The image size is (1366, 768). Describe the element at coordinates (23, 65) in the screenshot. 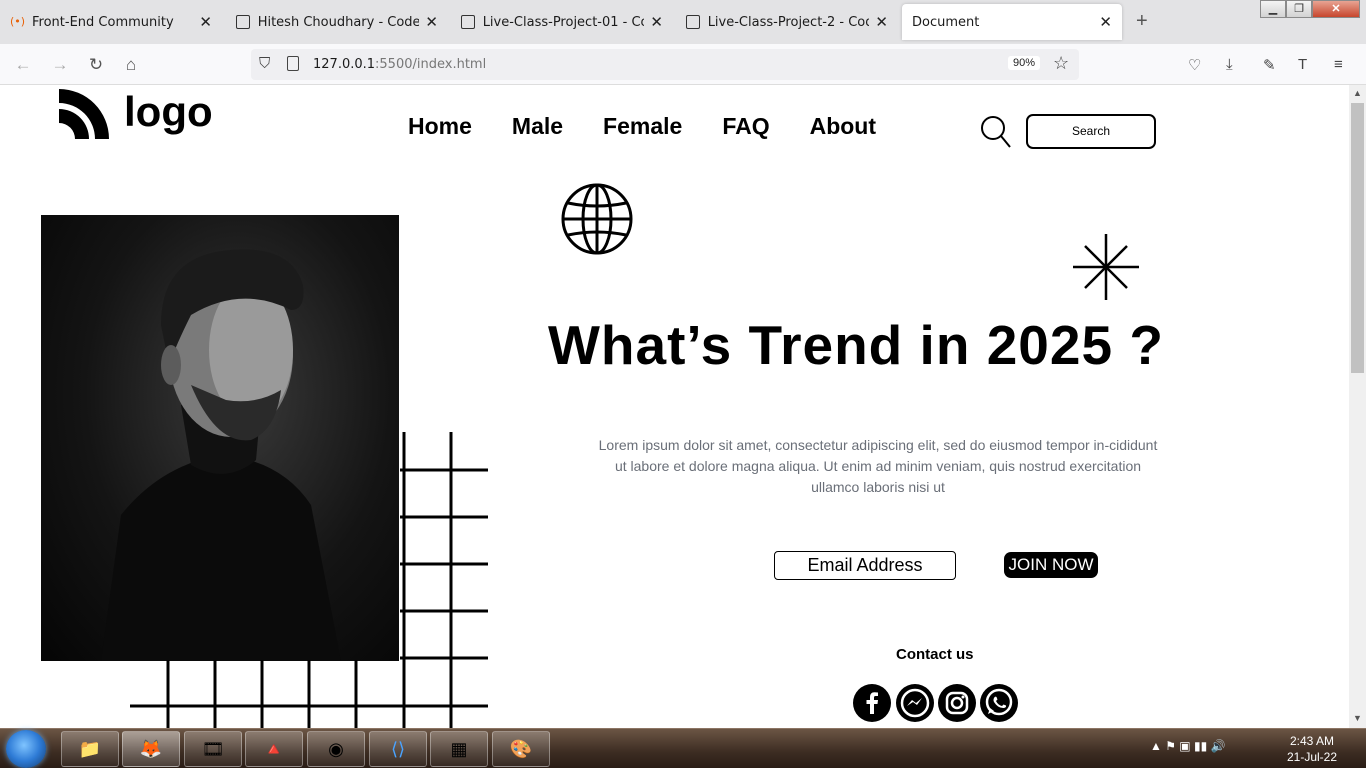

I see `back-icon: ←` at that location.